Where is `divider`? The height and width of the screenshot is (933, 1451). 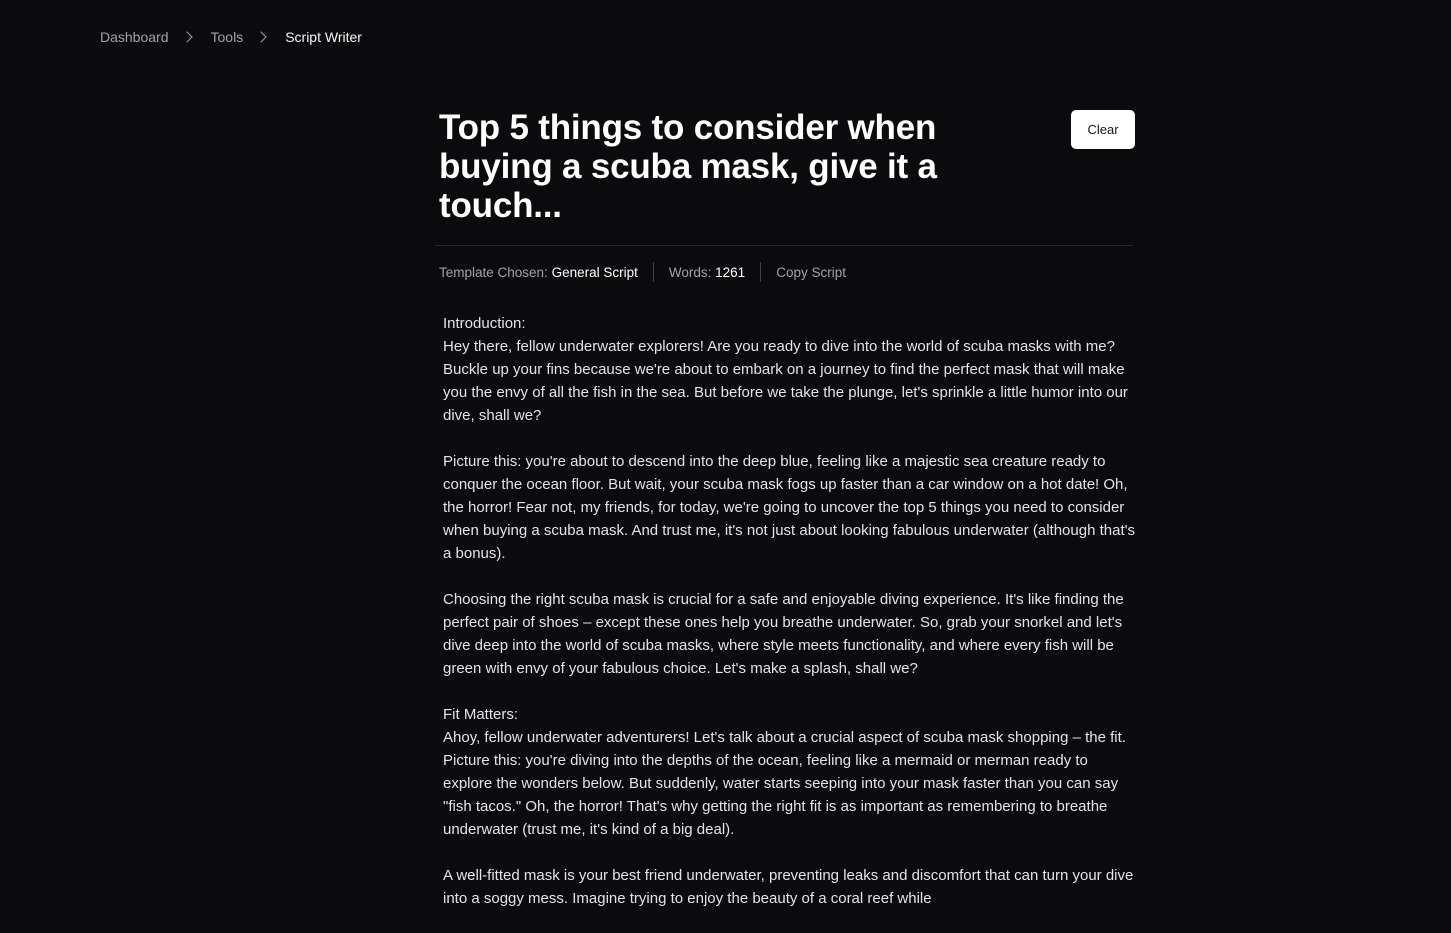 divider is located at coordinates (784, 245).